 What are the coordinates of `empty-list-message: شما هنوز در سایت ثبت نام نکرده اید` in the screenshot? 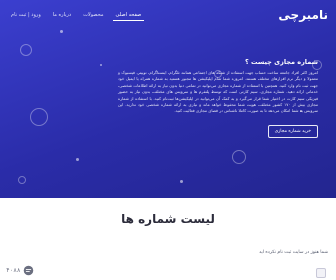 It's located at (293, 252).